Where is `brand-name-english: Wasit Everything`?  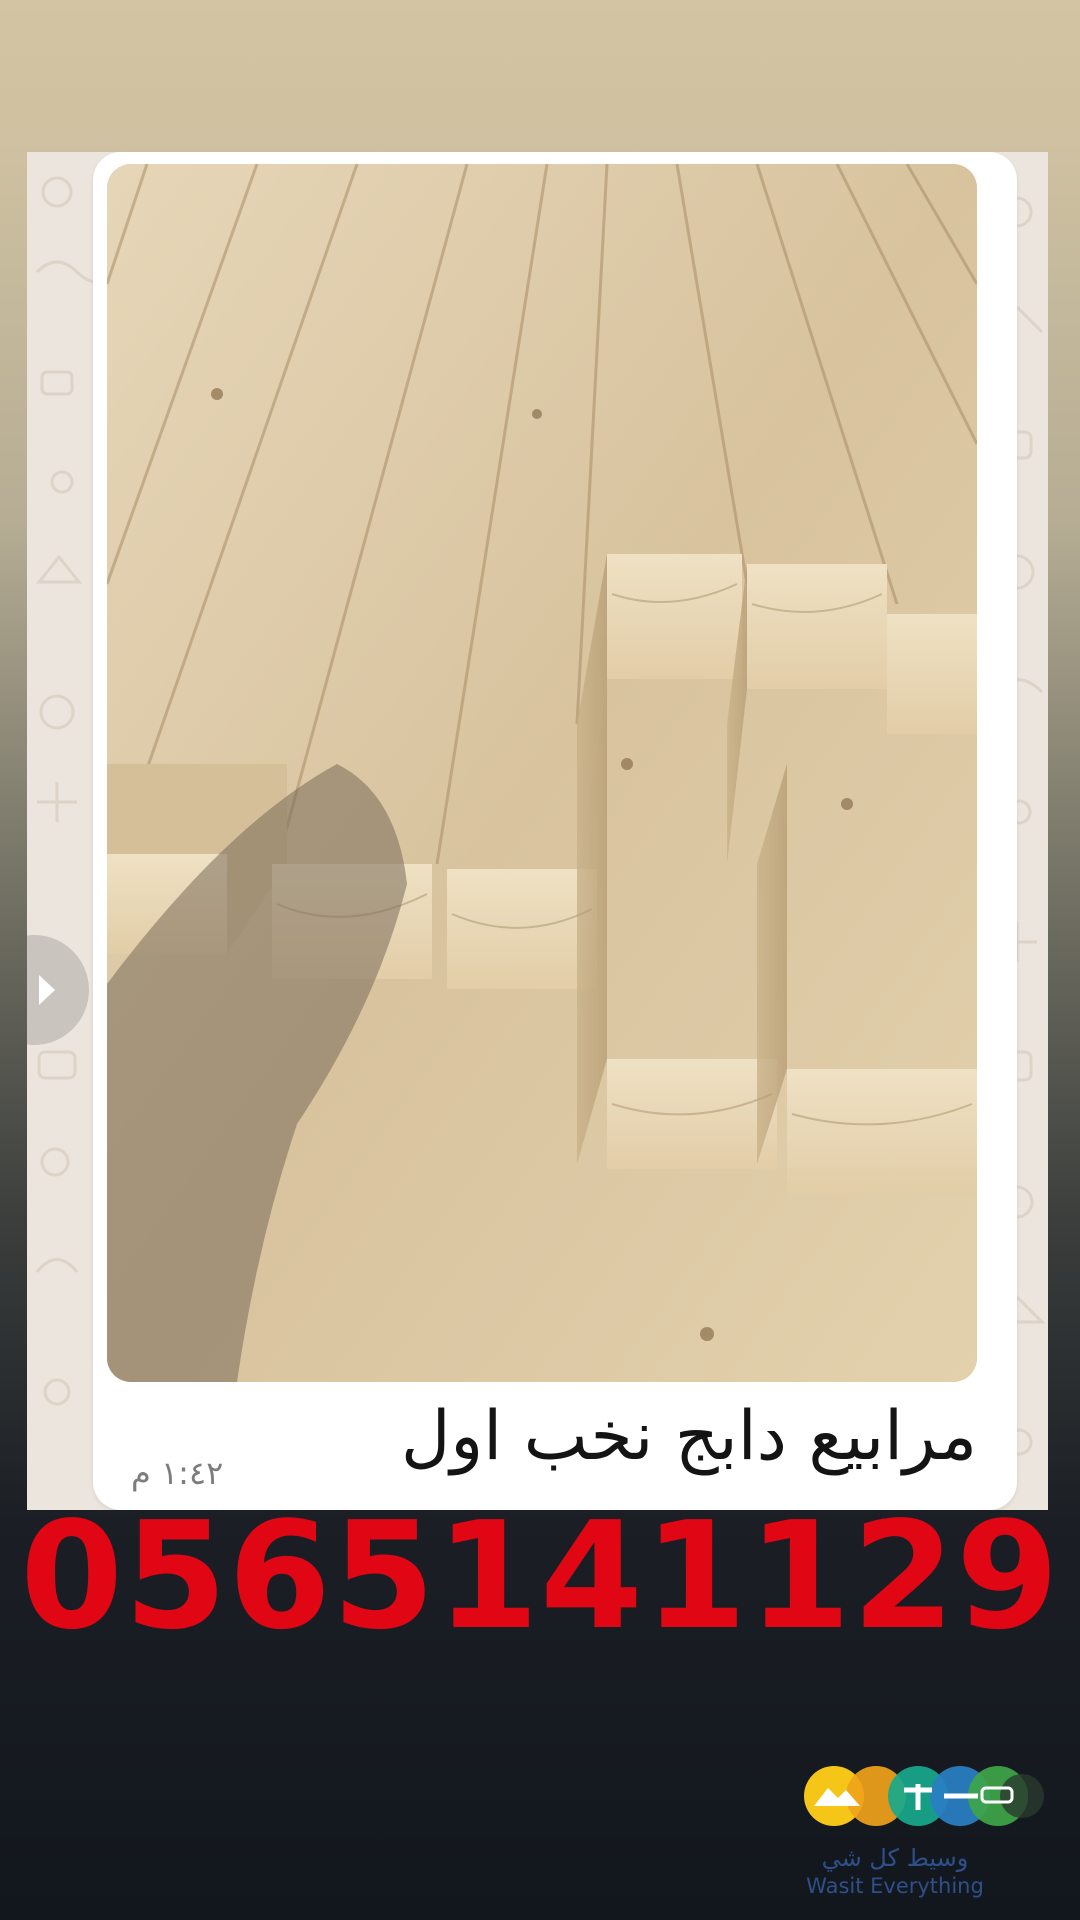 brand-name-english: Wasit Everything is located at coordinates (895, 1886).